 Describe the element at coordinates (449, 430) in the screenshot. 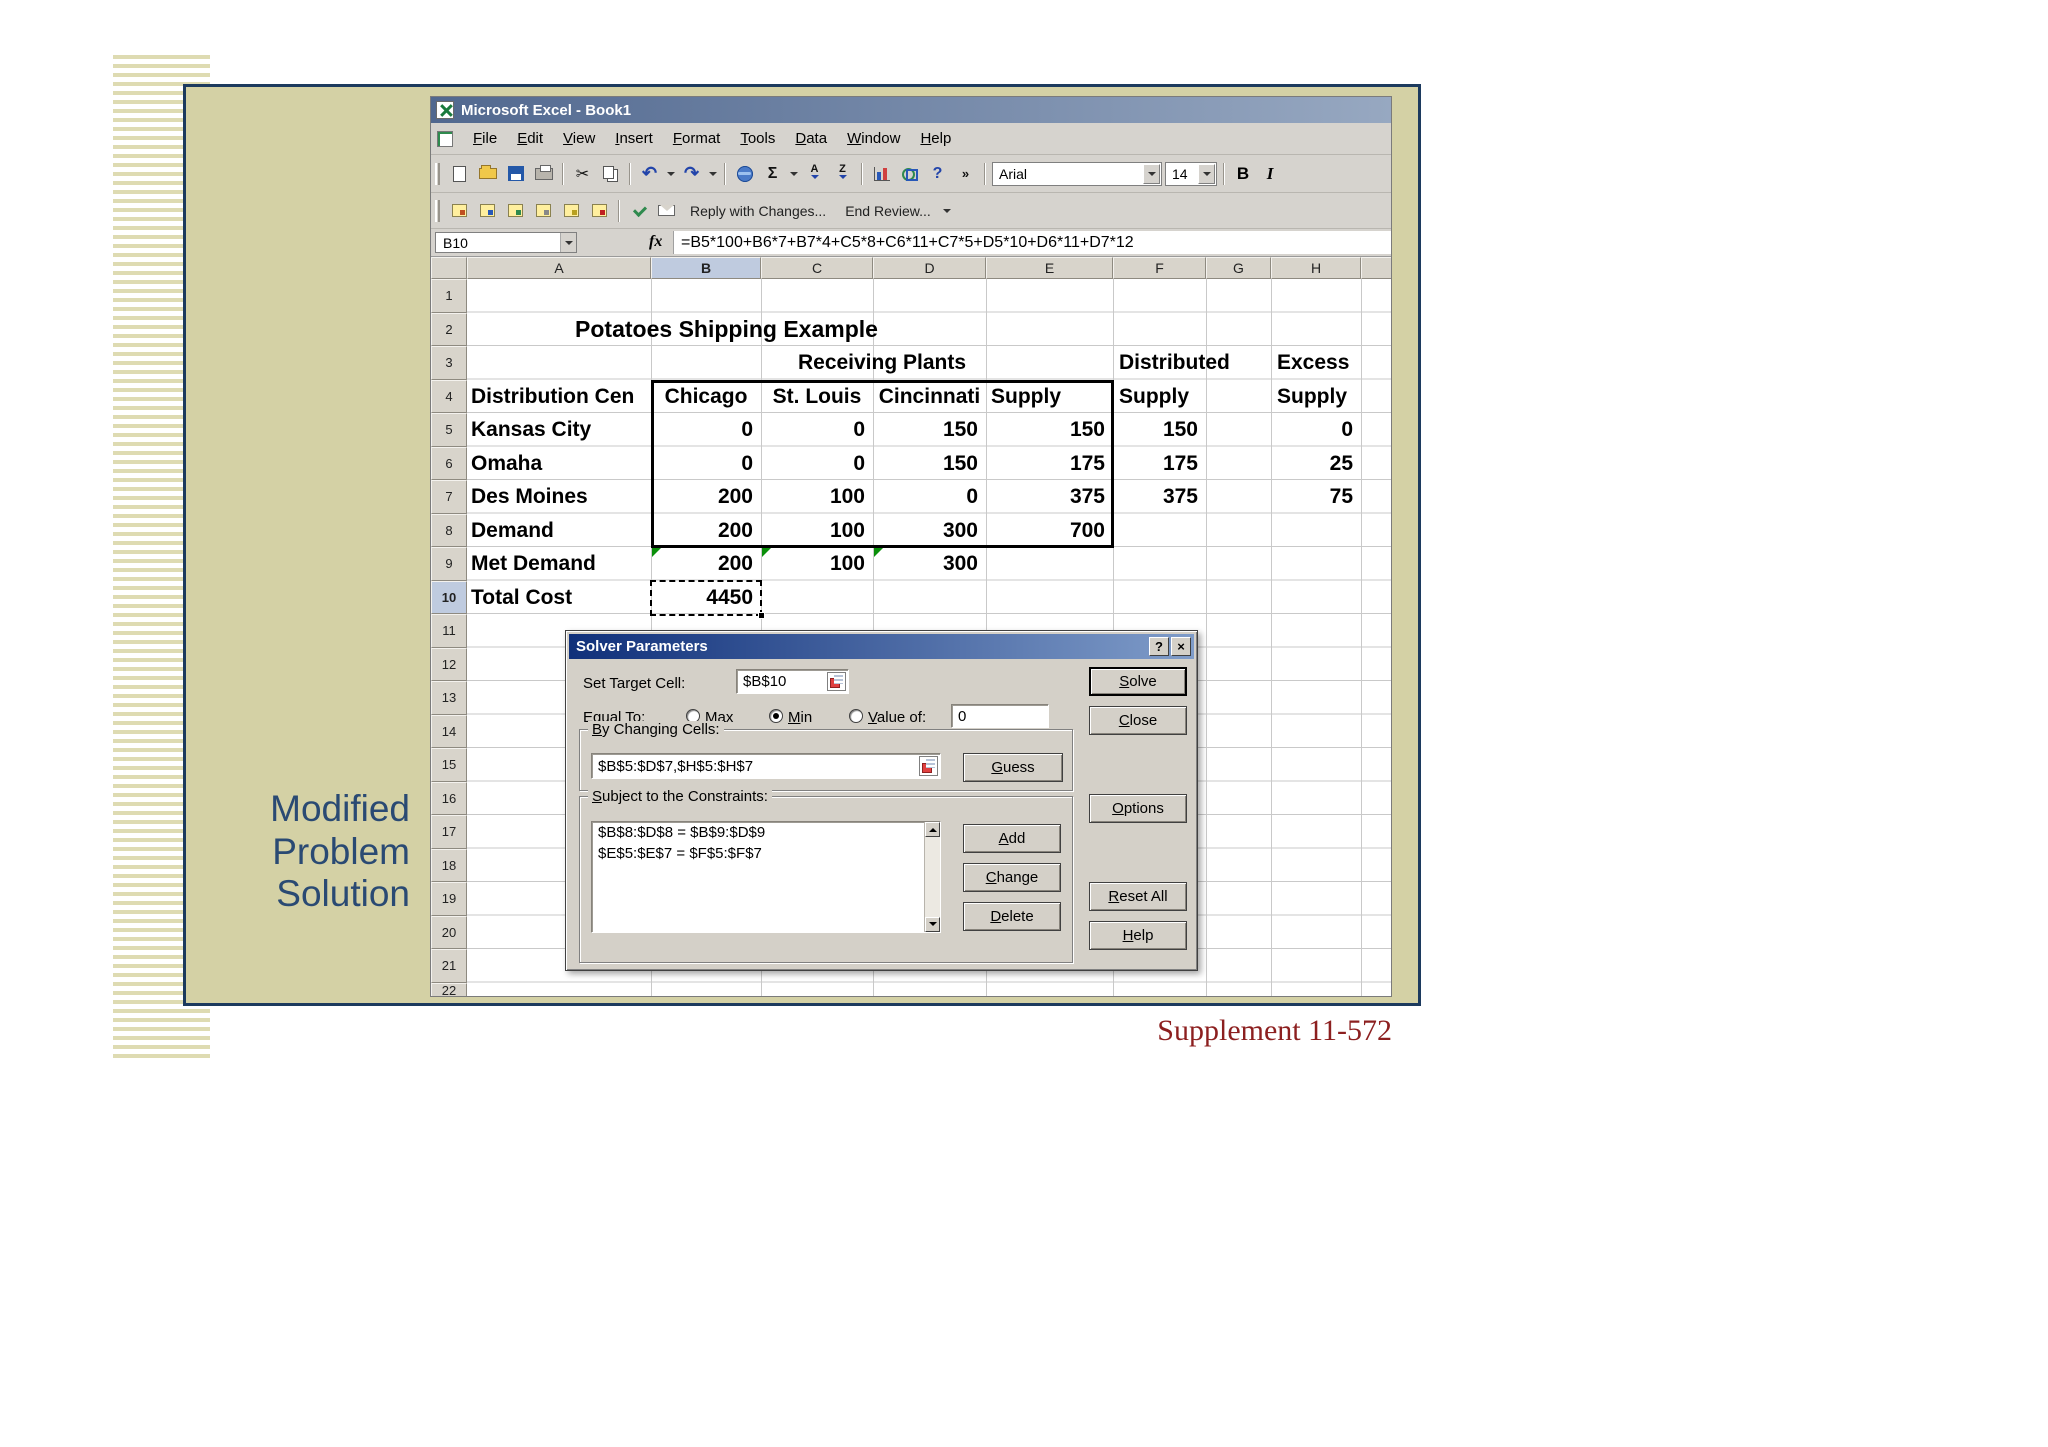

I see `row-header-5: 5` at that location.